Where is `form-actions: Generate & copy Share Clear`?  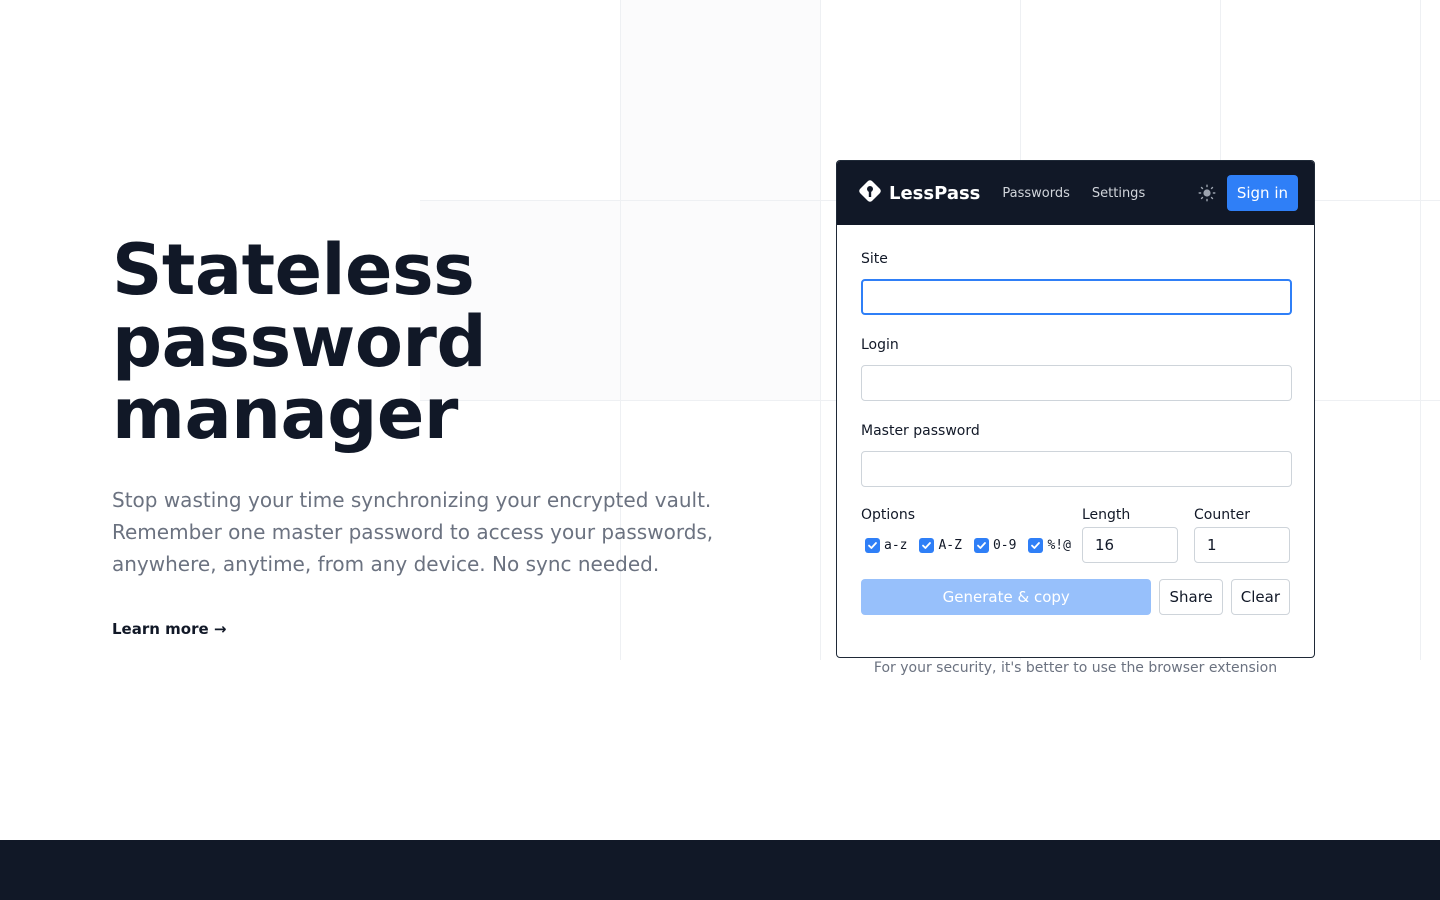 form-actions: Generate & copy Share Clear is located at coordinates (1075, 597).